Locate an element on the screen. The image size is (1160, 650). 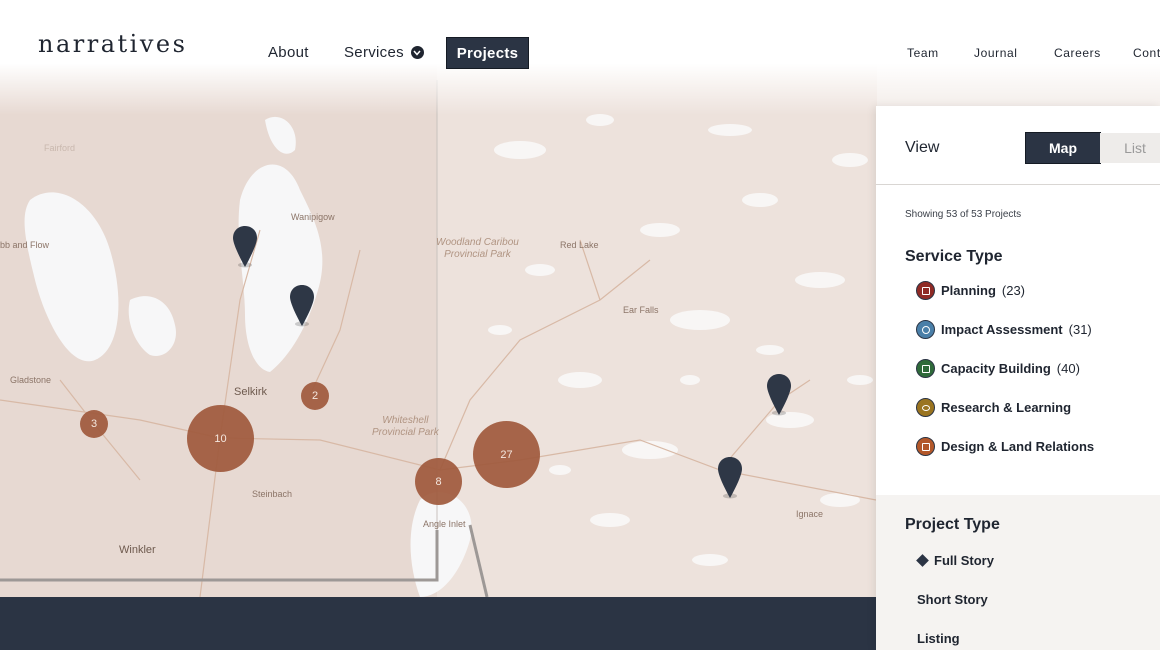
map-label-wanipigow: Wanipigow is located at coordinates (313, 217).